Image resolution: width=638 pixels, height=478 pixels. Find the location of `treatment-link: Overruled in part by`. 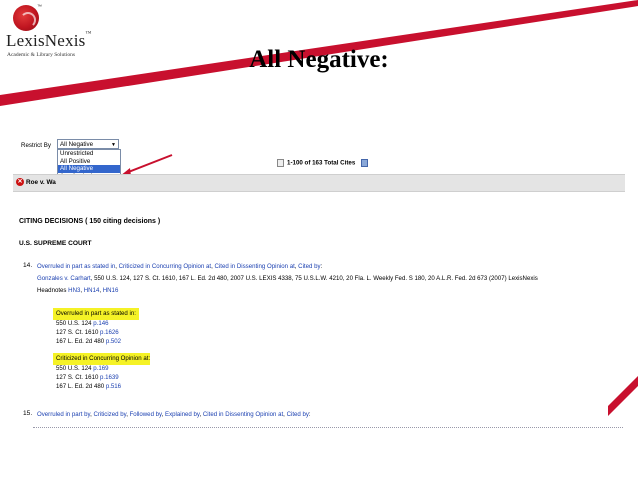

treatment-link: Overruled in part by is located at coordinates (63, 414).